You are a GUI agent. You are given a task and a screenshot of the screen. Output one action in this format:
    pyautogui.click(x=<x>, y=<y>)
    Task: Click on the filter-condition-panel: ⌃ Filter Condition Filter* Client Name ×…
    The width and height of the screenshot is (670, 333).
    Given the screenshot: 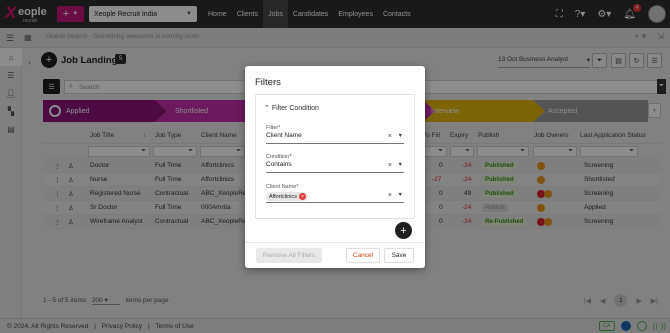 What is the action you would take?
    pyautogui.click(x=335, y=156)
    